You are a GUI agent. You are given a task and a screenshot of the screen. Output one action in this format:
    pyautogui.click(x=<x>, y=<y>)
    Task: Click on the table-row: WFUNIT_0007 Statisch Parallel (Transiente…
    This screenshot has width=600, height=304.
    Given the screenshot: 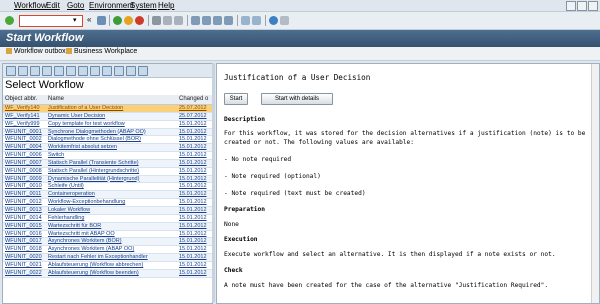 What is the action you would take?
    pyautogui.click(x=107, y=163)
    